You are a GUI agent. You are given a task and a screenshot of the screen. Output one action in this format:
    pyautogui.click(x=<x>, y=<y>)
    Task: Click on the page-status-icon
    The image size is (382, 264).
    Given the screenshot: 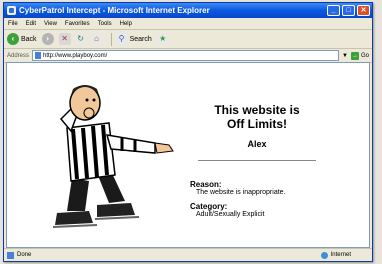 What is the action you would take?
    pyautogui.click(x=10, y=255)
    